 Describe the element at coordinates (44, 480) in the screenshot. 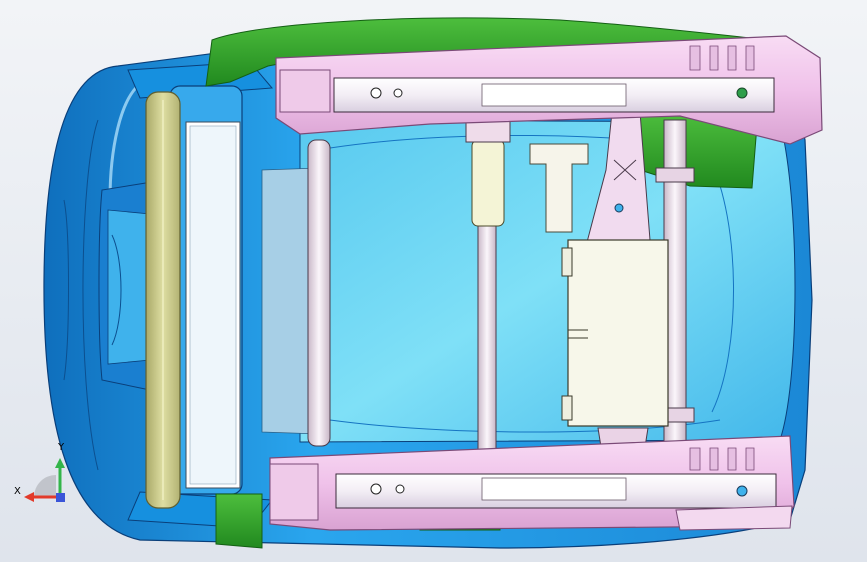

I see `coordinate-triad` at that location.